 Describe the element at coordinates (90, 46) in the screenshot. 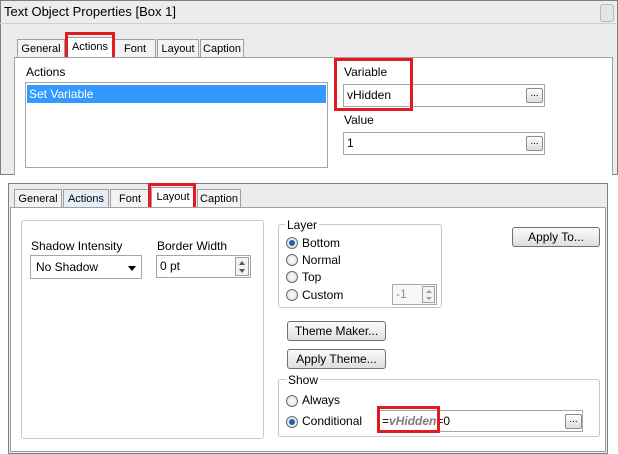

I see `highlight-actions-tab` at that location.